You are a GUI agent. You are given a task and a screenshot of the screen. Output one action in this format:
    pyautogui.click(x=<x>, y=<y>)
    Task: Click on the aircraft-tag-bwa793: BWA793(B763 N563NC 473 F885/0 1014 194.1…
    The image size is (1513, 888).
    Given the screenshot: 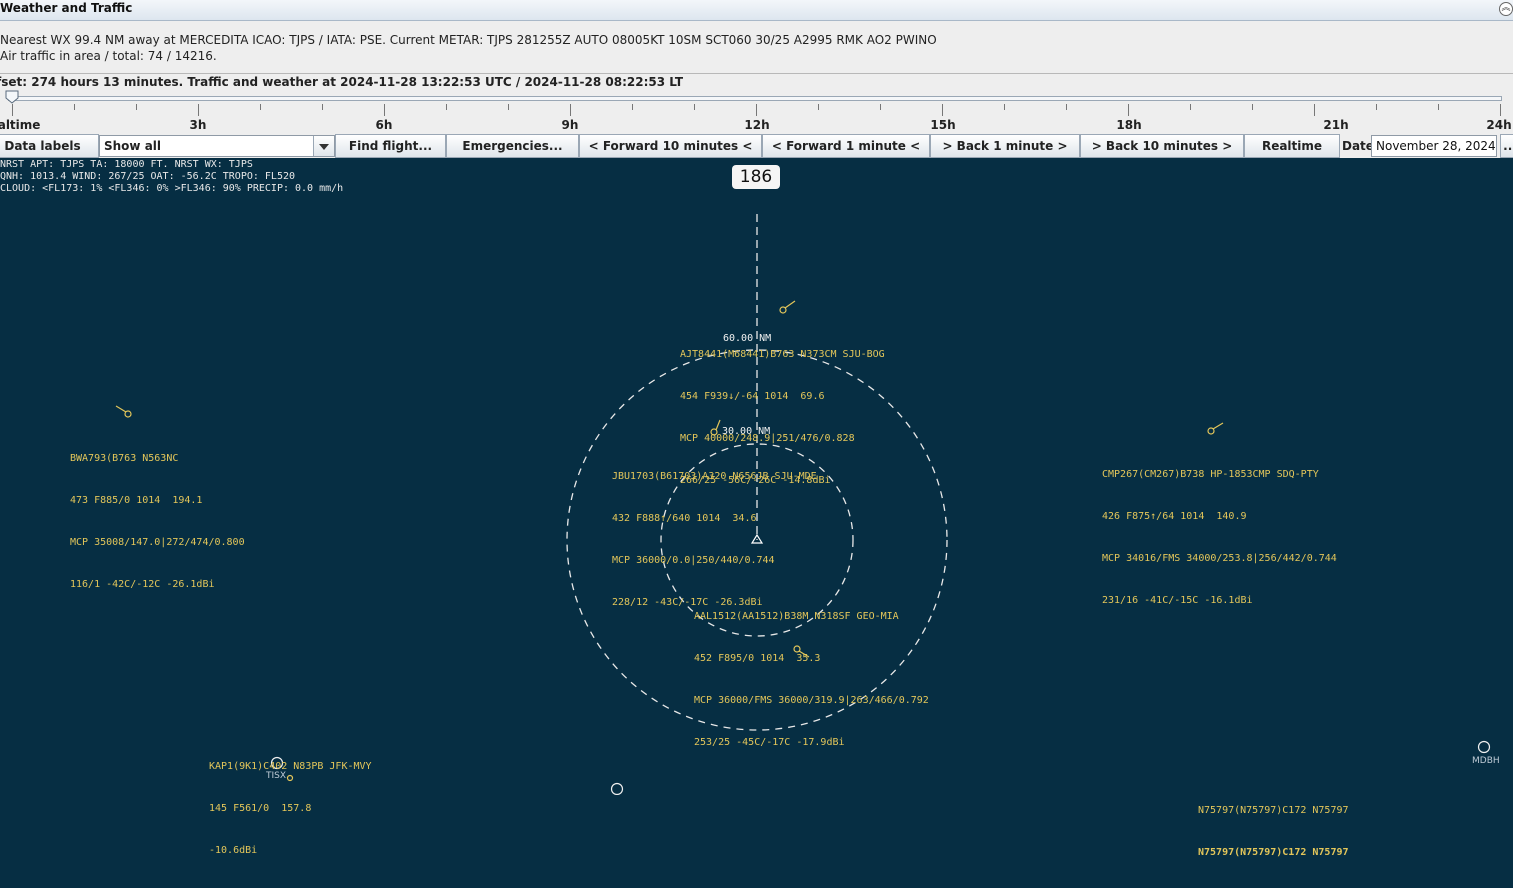 What is the action you would take?
    pyautogui.click(x=157, y=522)
    